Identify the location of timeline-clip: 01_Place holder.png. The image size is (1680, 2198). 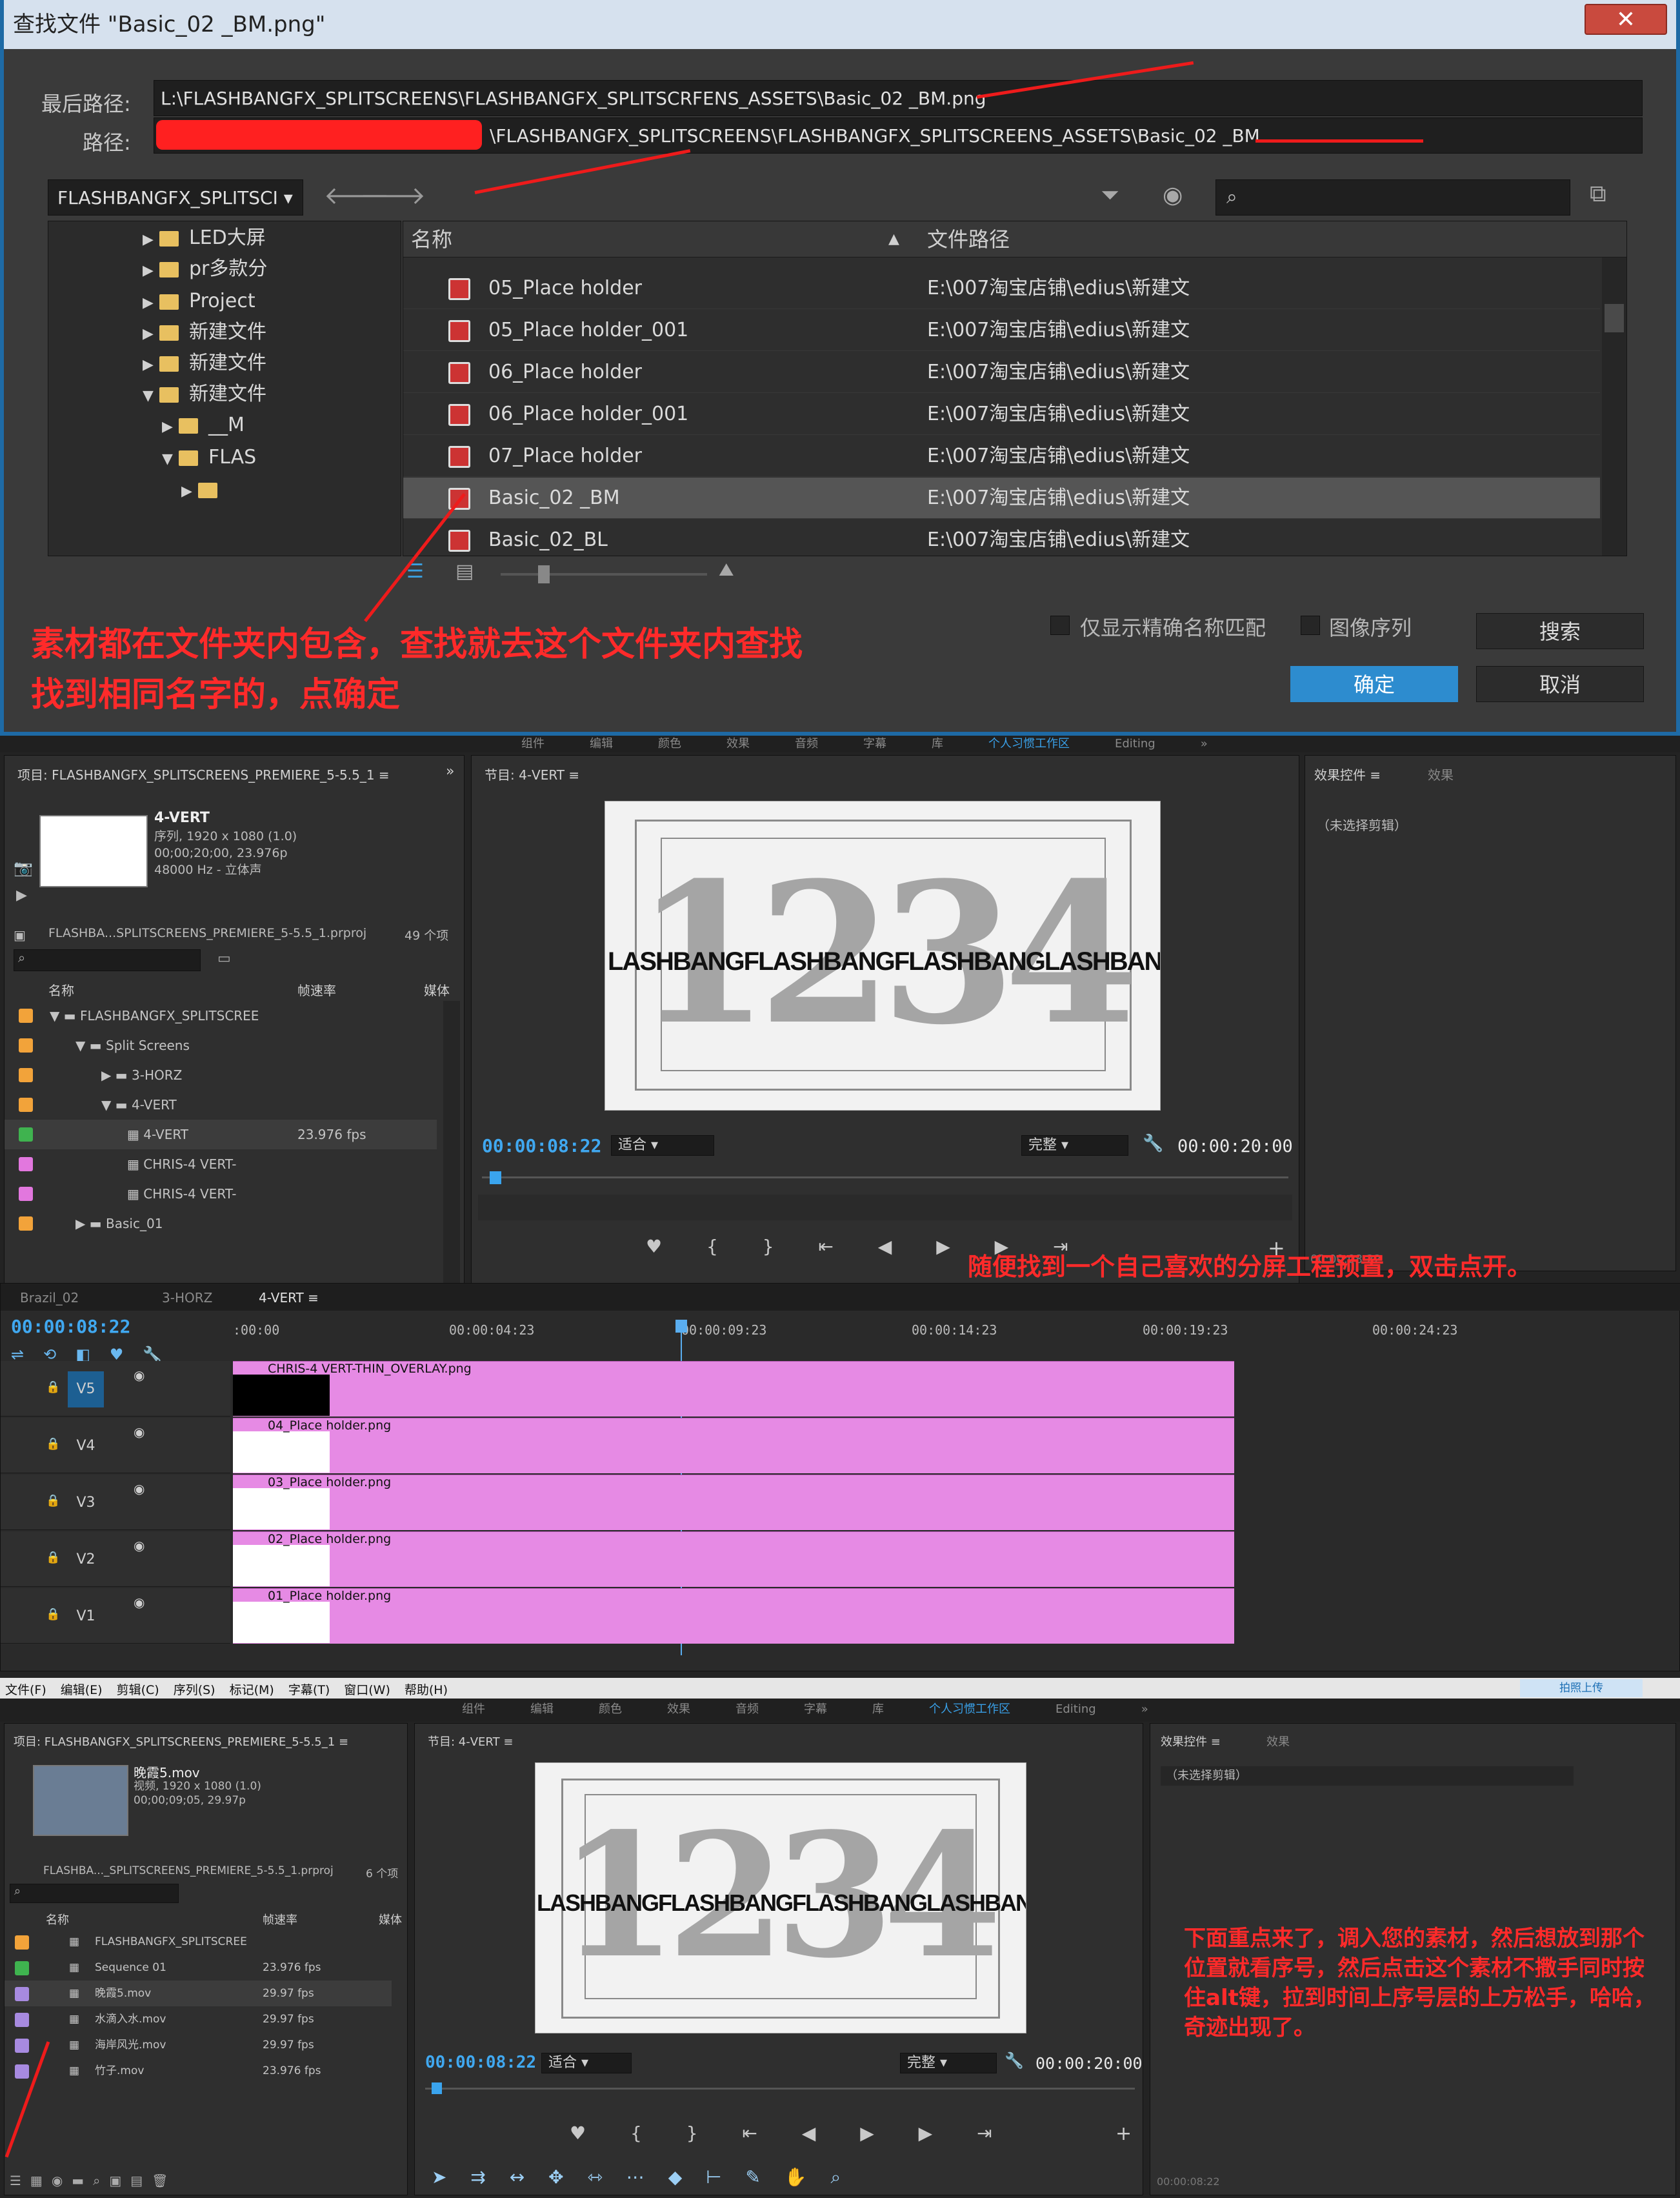
(733, 1616).